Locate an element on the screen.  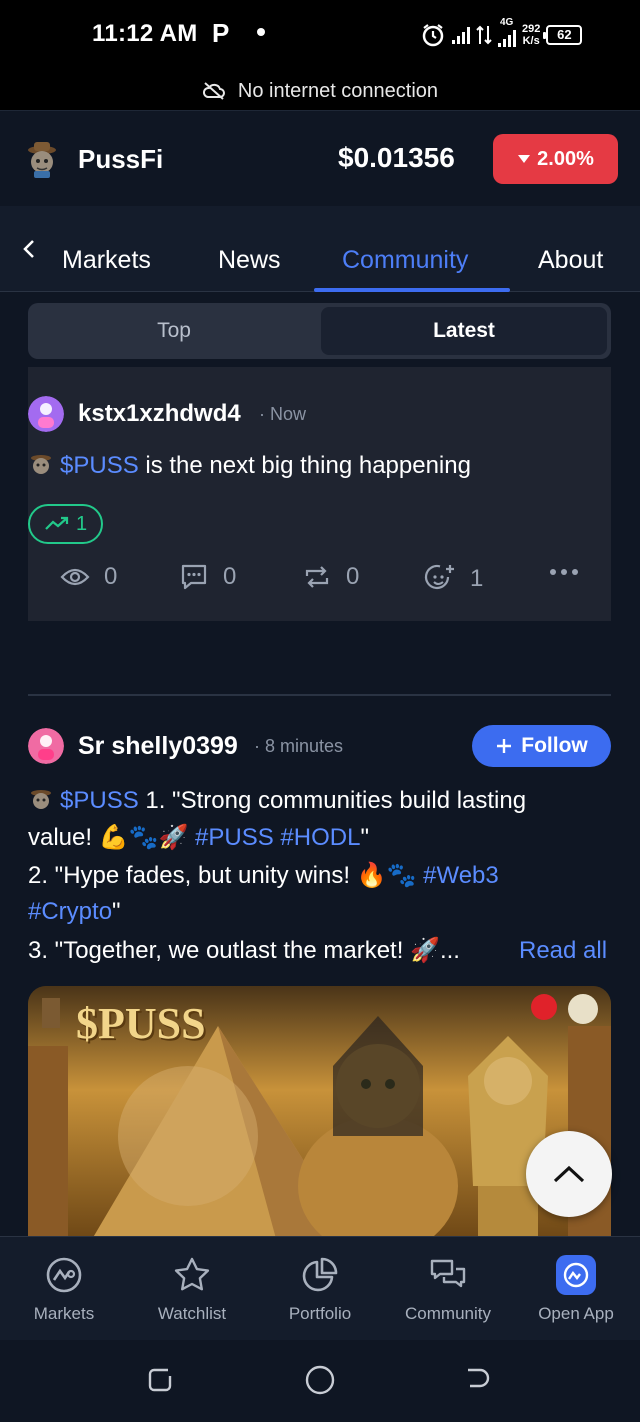
chevron-up-icon is located at coordinates (569, 1174).